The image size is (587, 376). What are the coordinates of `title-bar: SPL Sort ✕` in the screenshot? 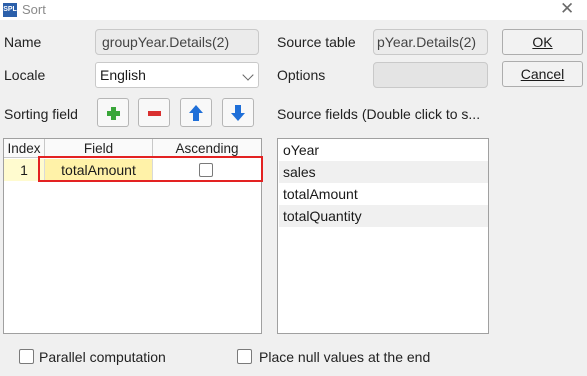 It's located at (293, 10).